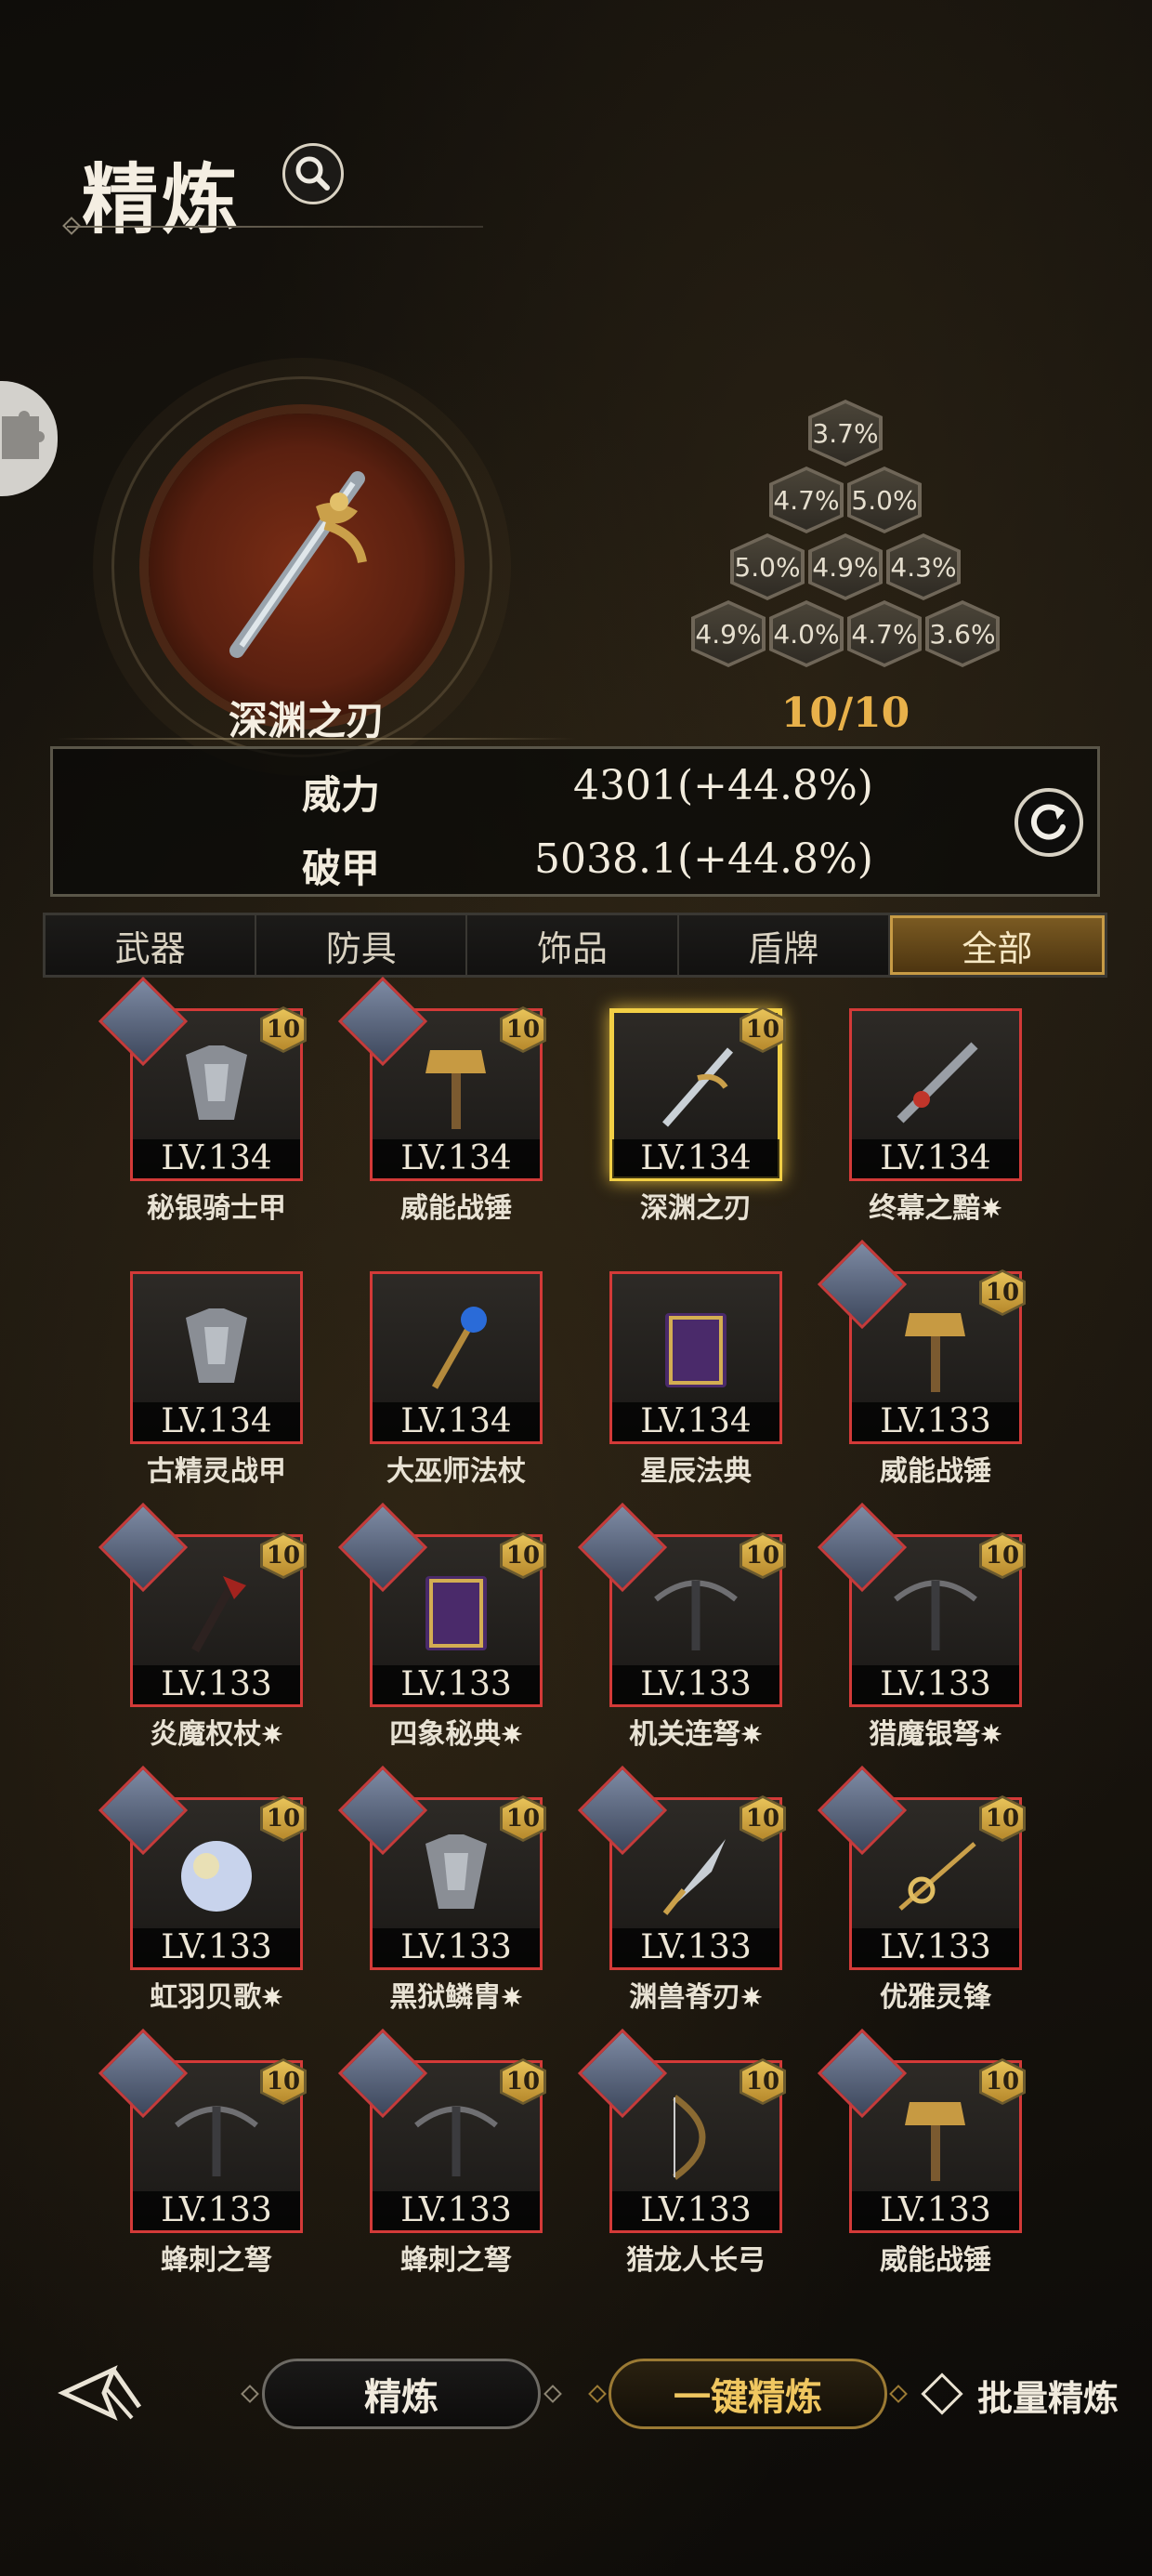 The height and width of the screenshot is (2576, 1152). What do you see at coordinates (216, 1997) in the screenshot?
I see `item-name: 虹羽贝歌✷` at bounding box center [216, 1997].